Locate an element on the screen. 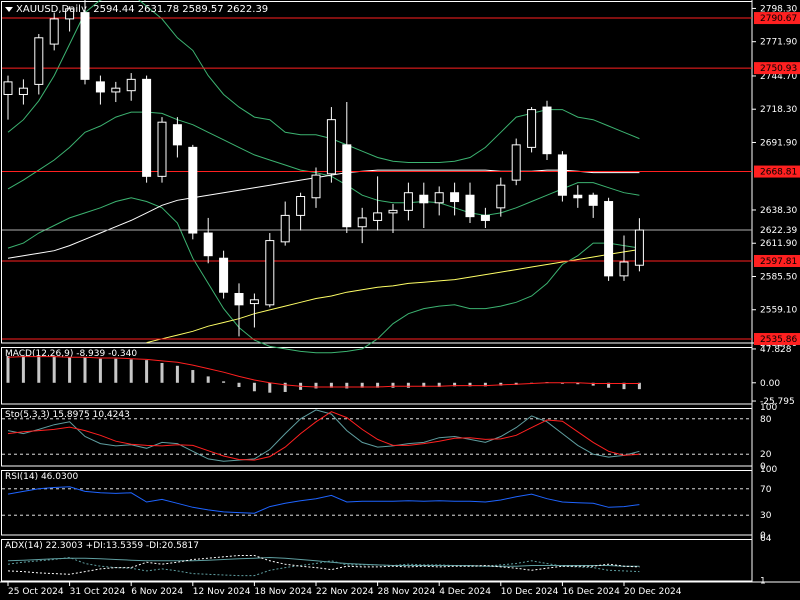 Image resolution: width=800 pixels, height=600 pixels. level-price-label: 2750.93 is located at coordinates (778, 69).